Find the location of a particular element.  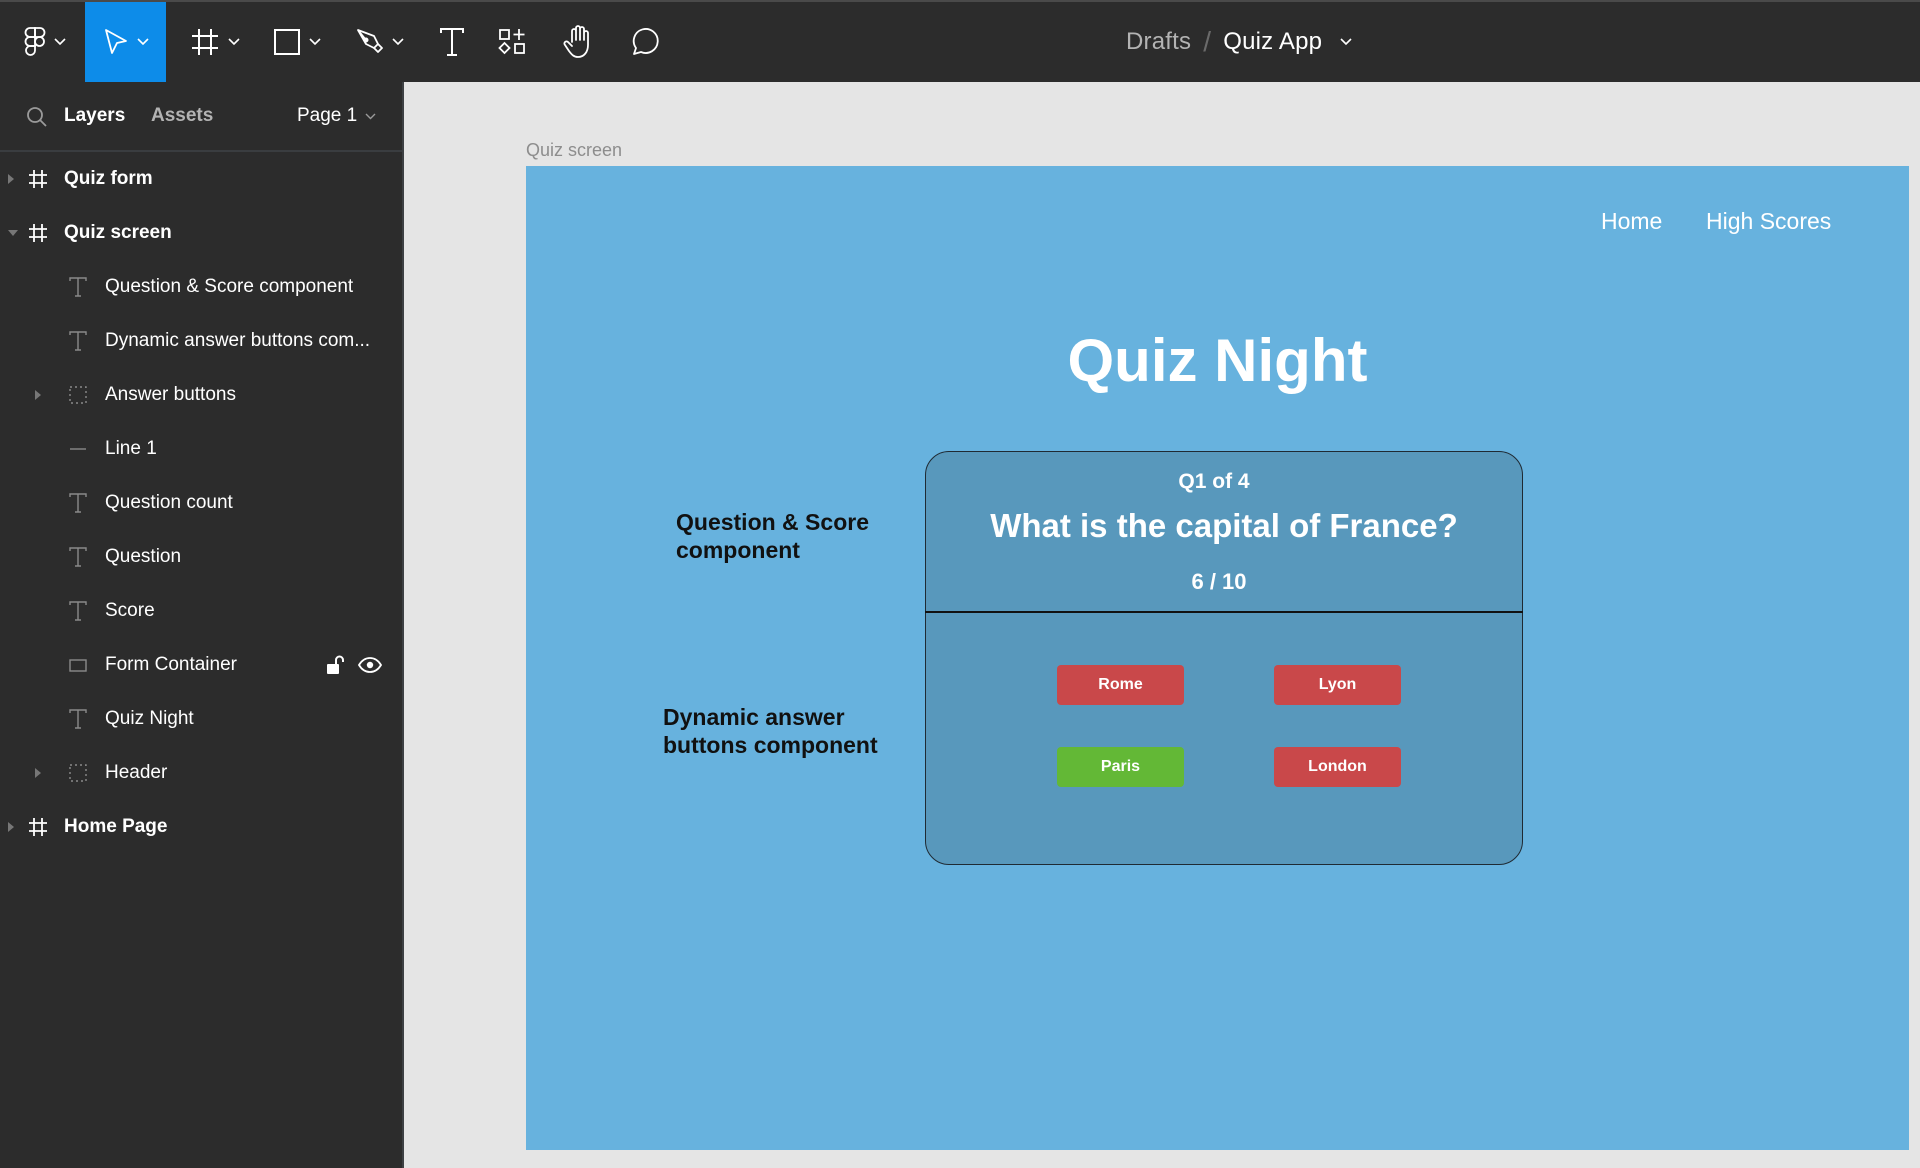

tab-layers: Layers is located at coordinates (94, 116).